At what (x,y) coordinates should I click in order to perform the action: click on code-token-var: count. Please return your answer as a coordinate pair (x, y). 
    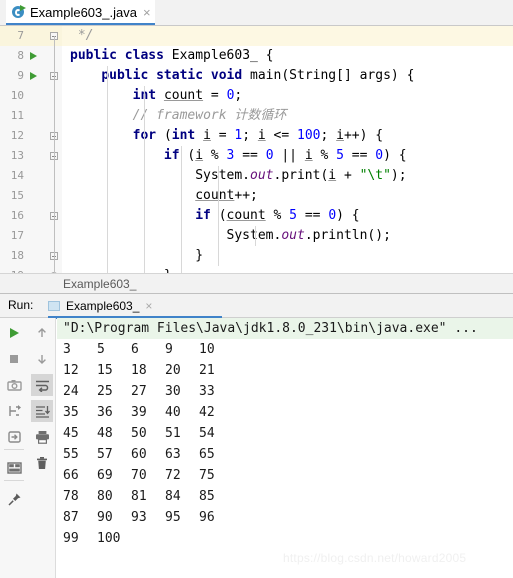
    Looking at the image, I should click on (215, 195).